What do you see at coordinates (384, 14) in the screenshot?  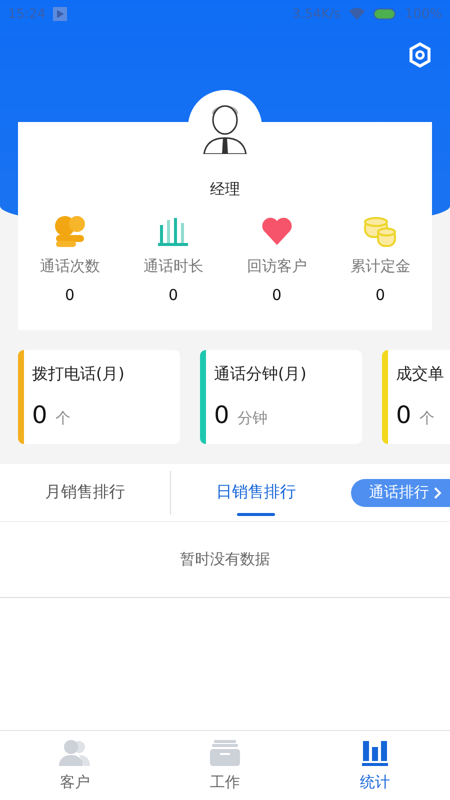 I see `battery-icon` at bounding box center [384, 14].